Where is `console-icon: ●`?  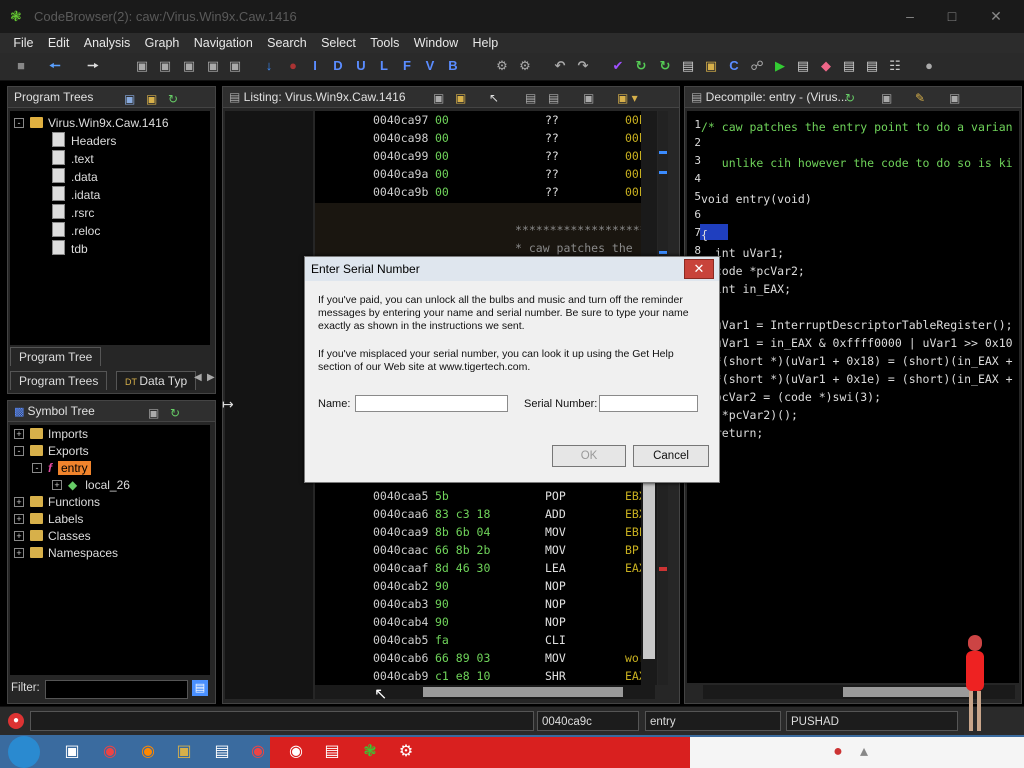 console-icon: ● is located at coordinates (16, 721).